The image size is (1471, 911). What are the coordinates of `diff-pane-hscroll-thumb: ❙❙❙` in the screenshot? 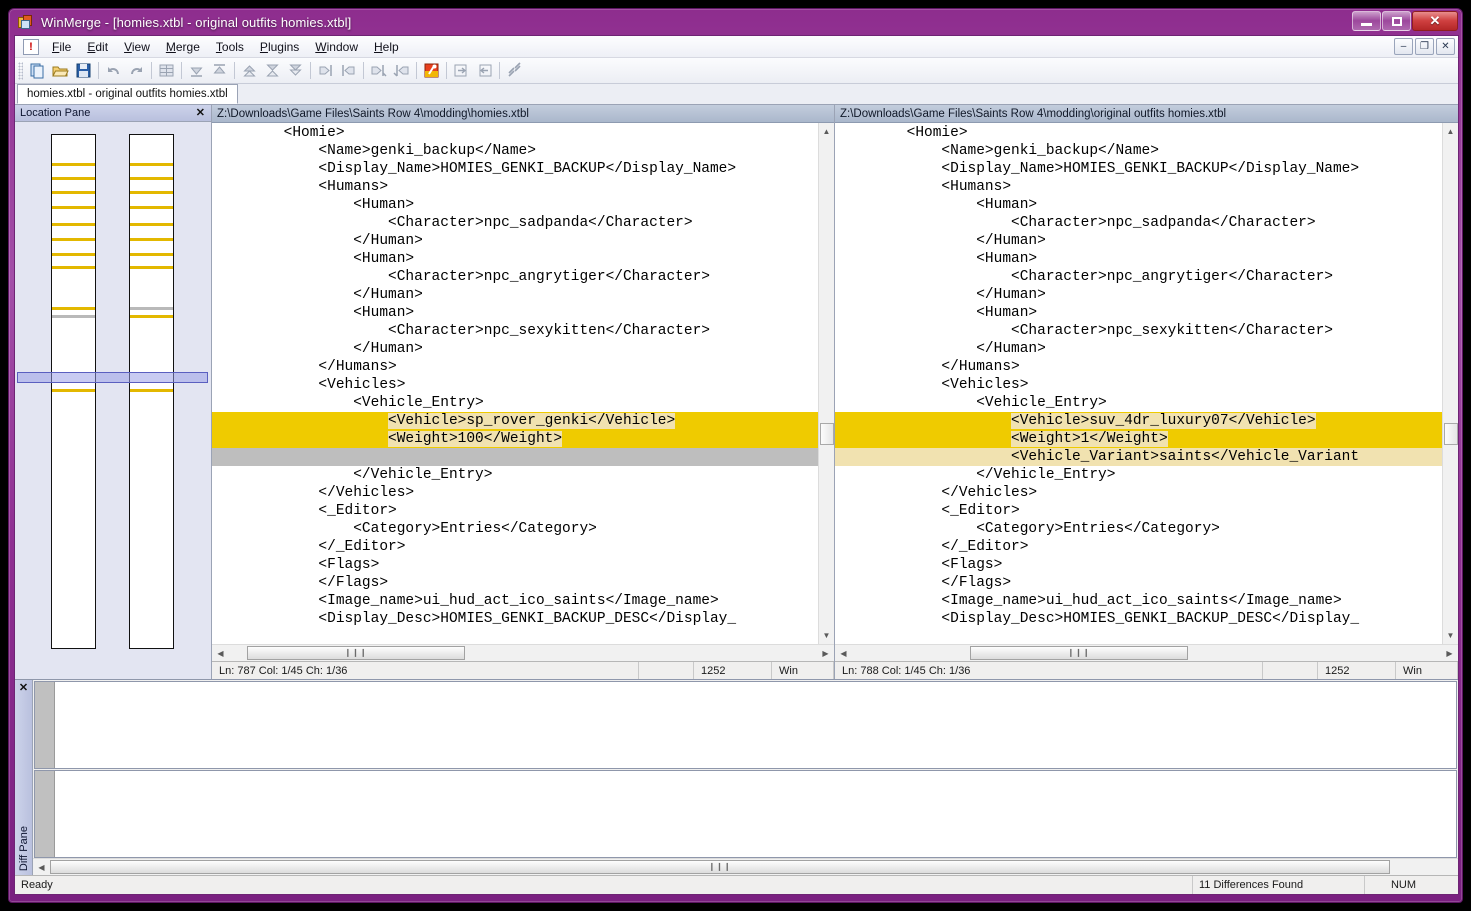 It's located at (720, 866).